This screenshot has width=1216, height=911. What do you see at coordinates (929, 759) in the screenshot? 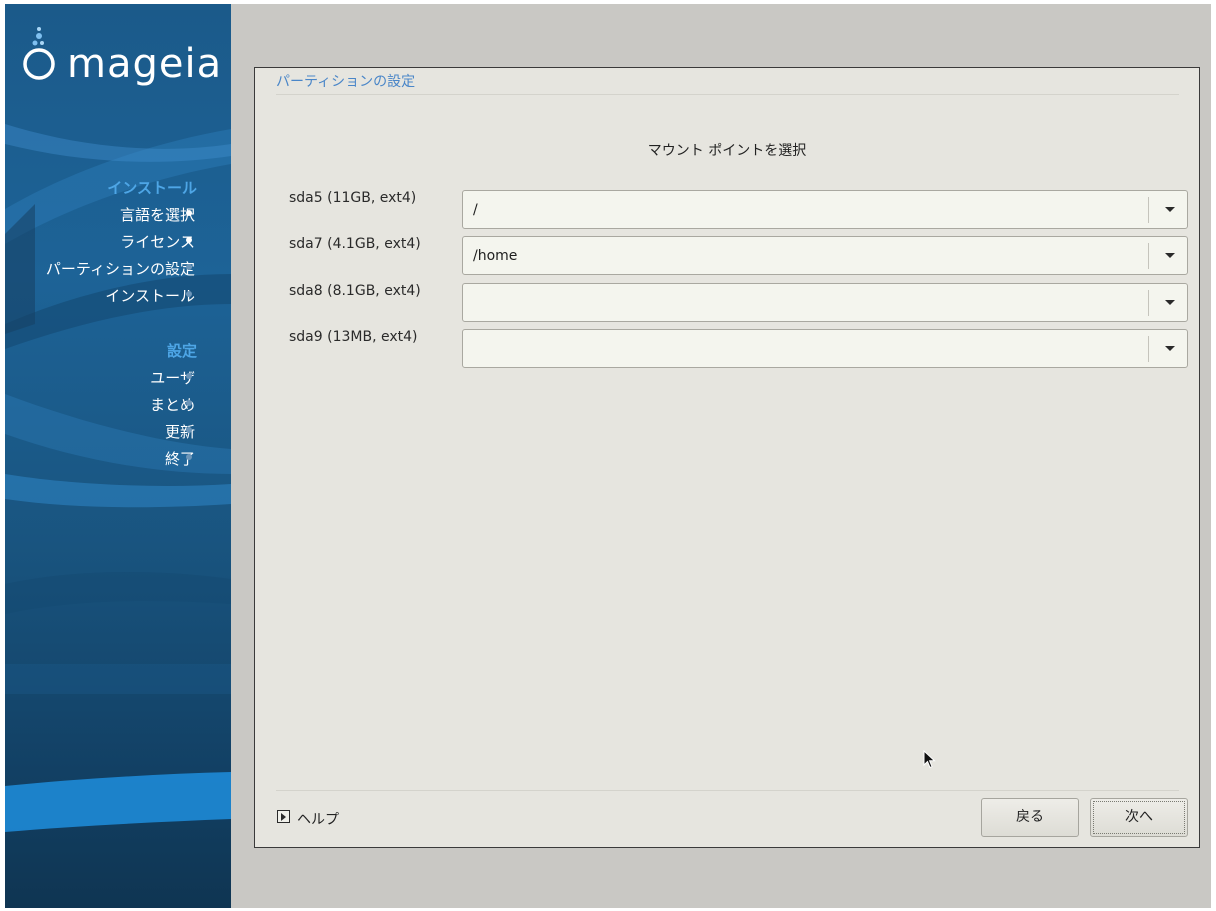
I see `mouse-pointer-icon` at bounding box center [929, 759].